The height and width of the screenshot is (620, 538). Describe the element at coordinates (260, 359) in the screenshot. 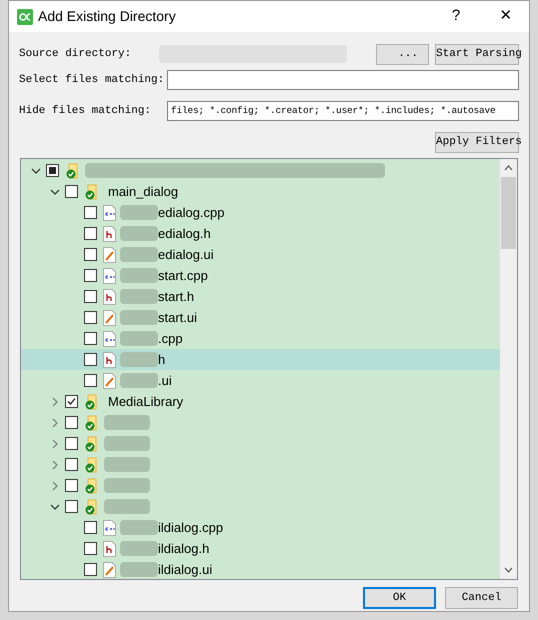

I see `tree-row: h` at that location.